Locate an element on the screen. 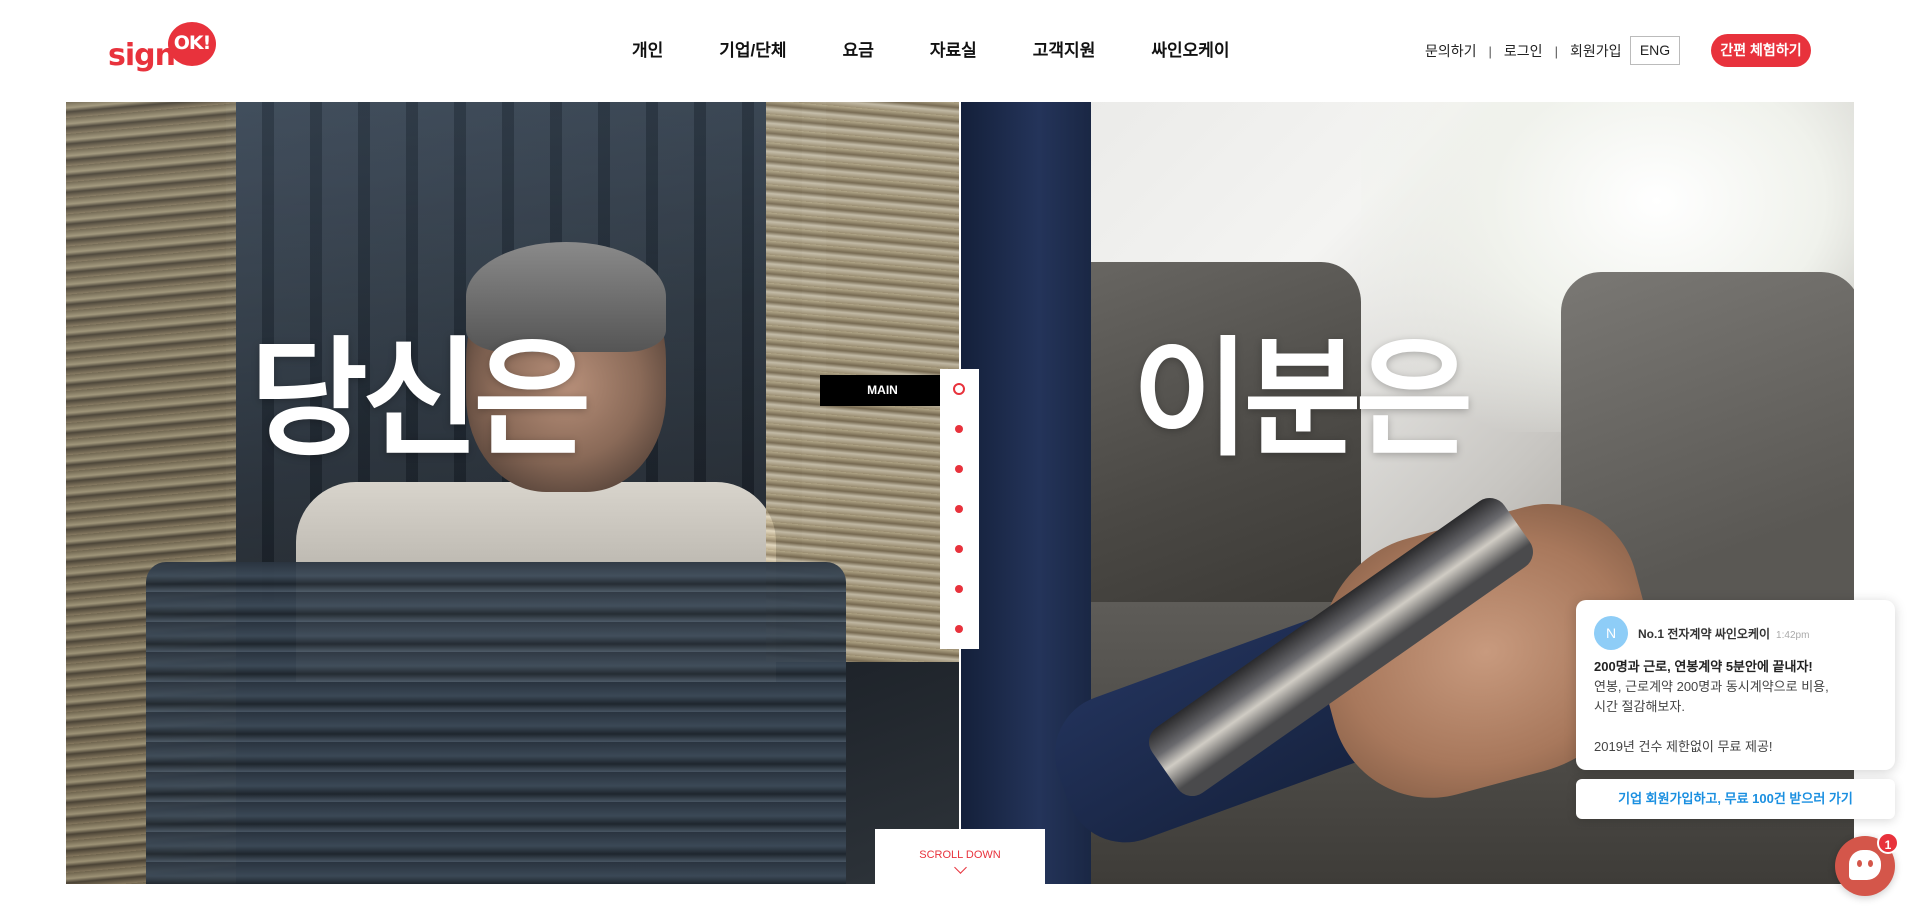 This screenshot has width=1920, height=920. quick-trial-button: 간편 체험하기 is located at coordinates (1761, 50).